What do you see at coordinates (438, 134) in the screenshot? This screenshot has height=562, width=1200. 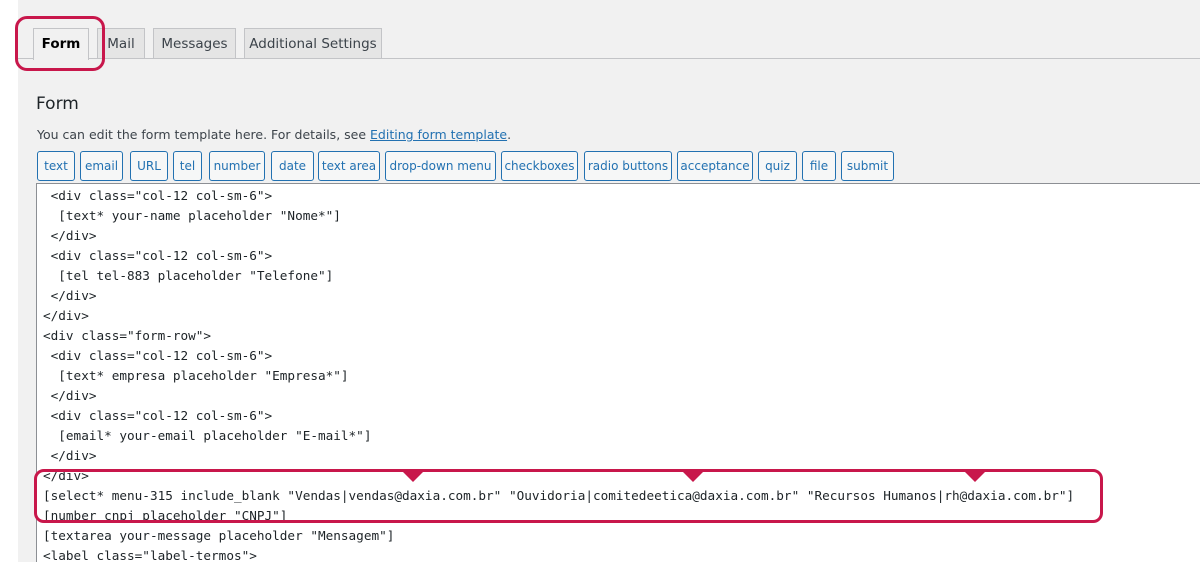 I see `editing-form-template-link: Editing form template` at bounding box center [438, 134].